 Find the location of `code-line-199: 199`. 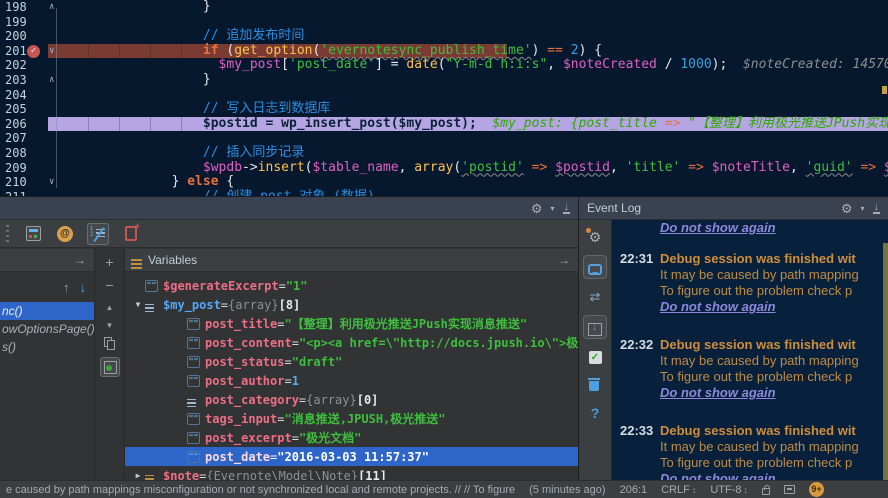

code-line-199: 199 is located at coordinates (444, 22).